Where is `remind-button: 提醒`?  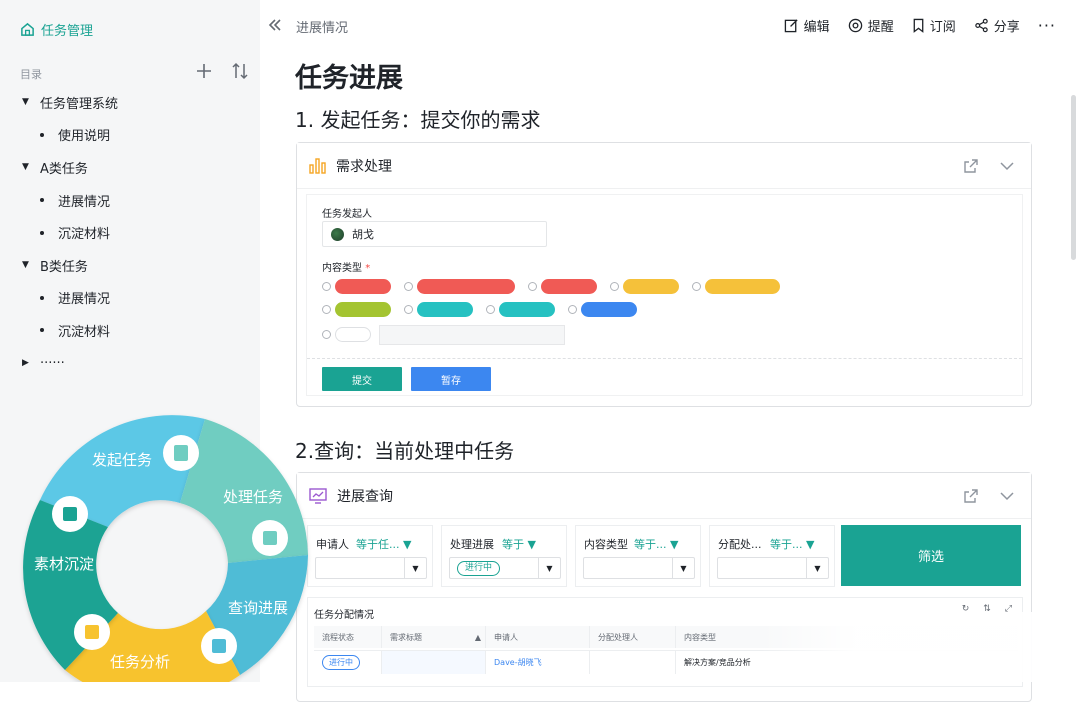
remind-button: 提醒 is located at coordinates (871, 25).